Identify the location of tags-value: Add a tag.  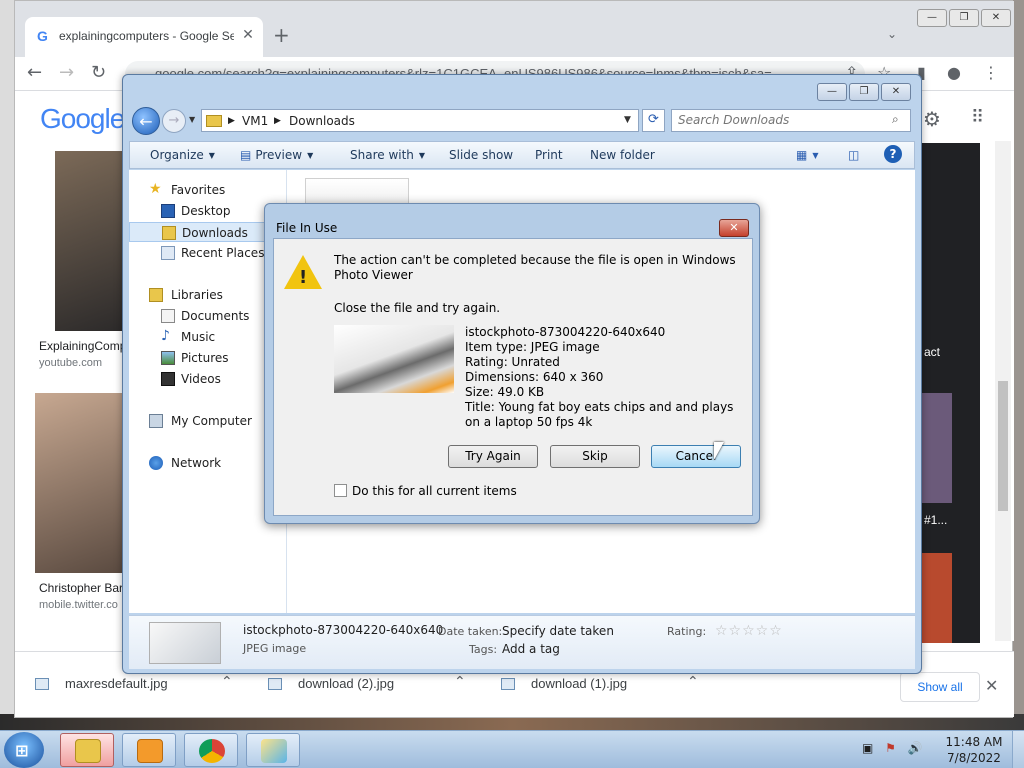
(531, 649).